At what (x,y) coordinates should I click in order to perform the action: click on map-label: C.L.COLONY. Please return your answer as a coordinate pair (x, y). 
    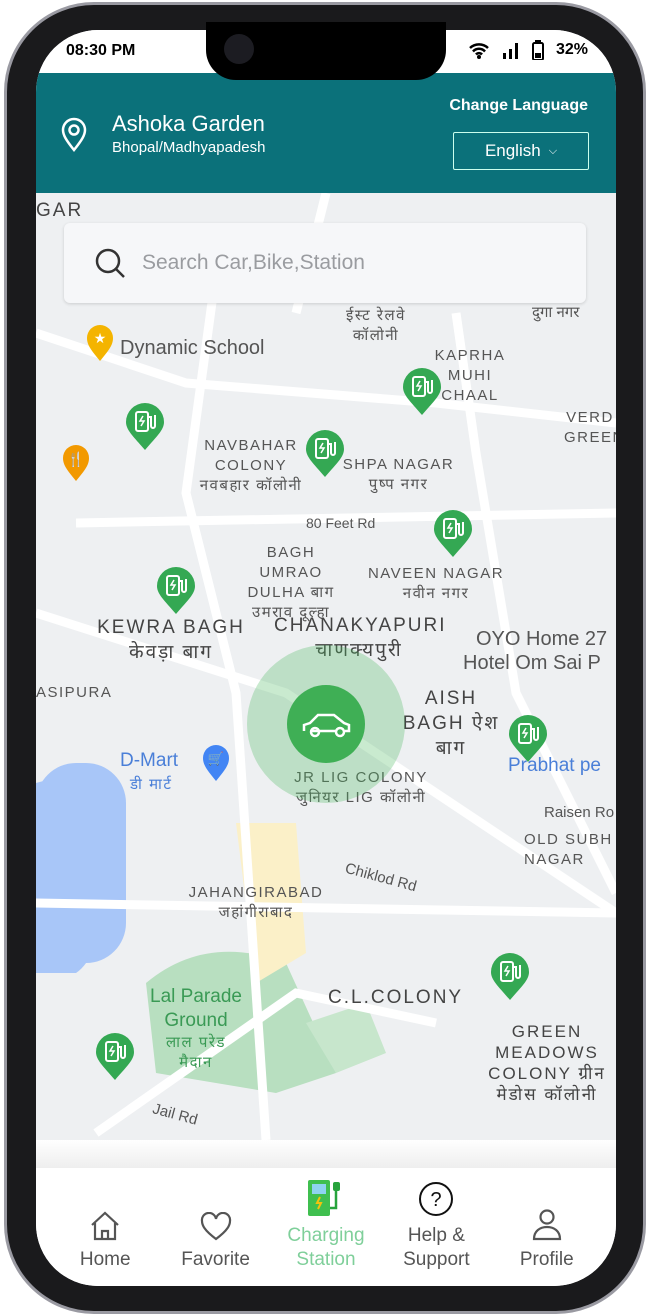
    Looking at the image, I should click on (396, 997).